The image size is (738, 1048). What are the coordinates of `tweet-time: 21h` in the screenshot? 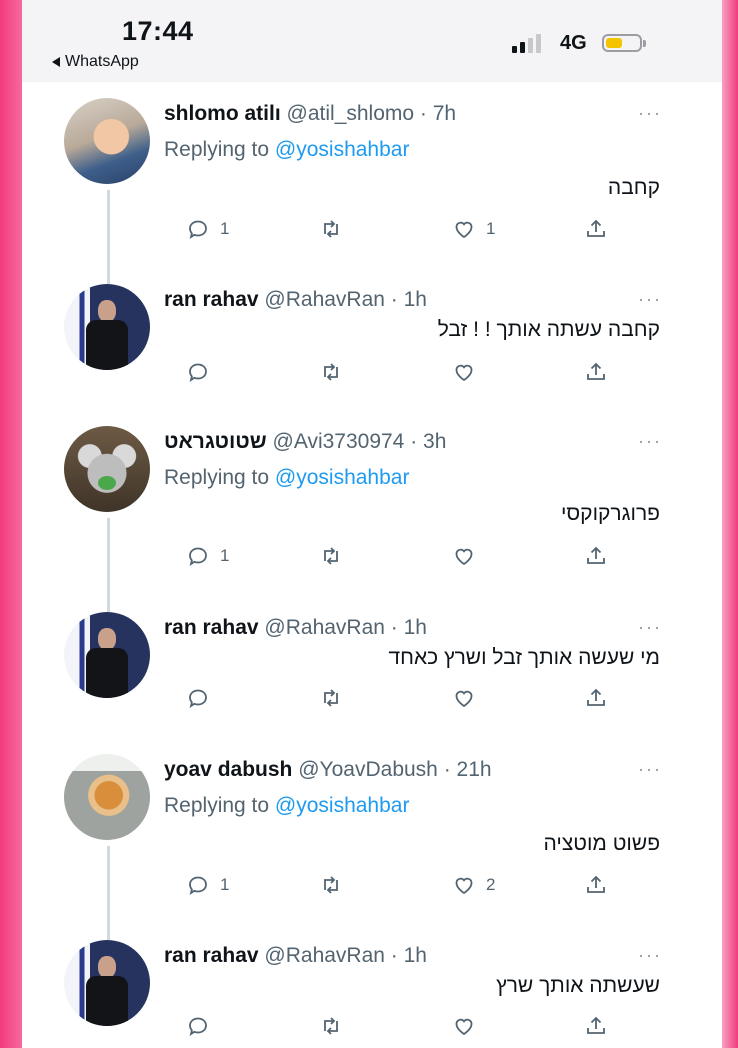 It's located at (474, 769).